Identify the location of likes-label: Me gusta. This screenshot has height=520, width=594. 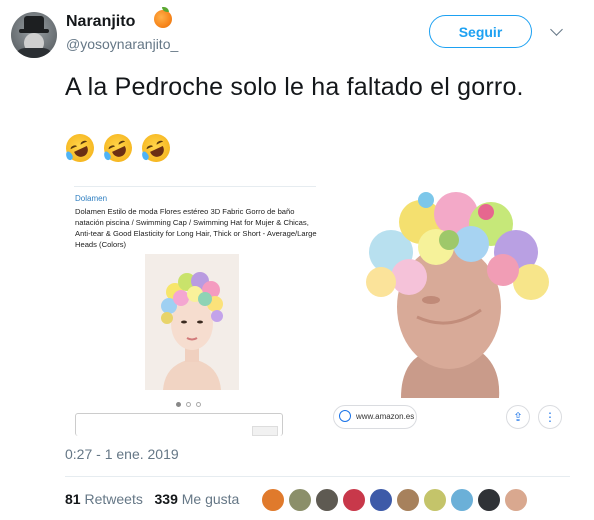
(211, 499).